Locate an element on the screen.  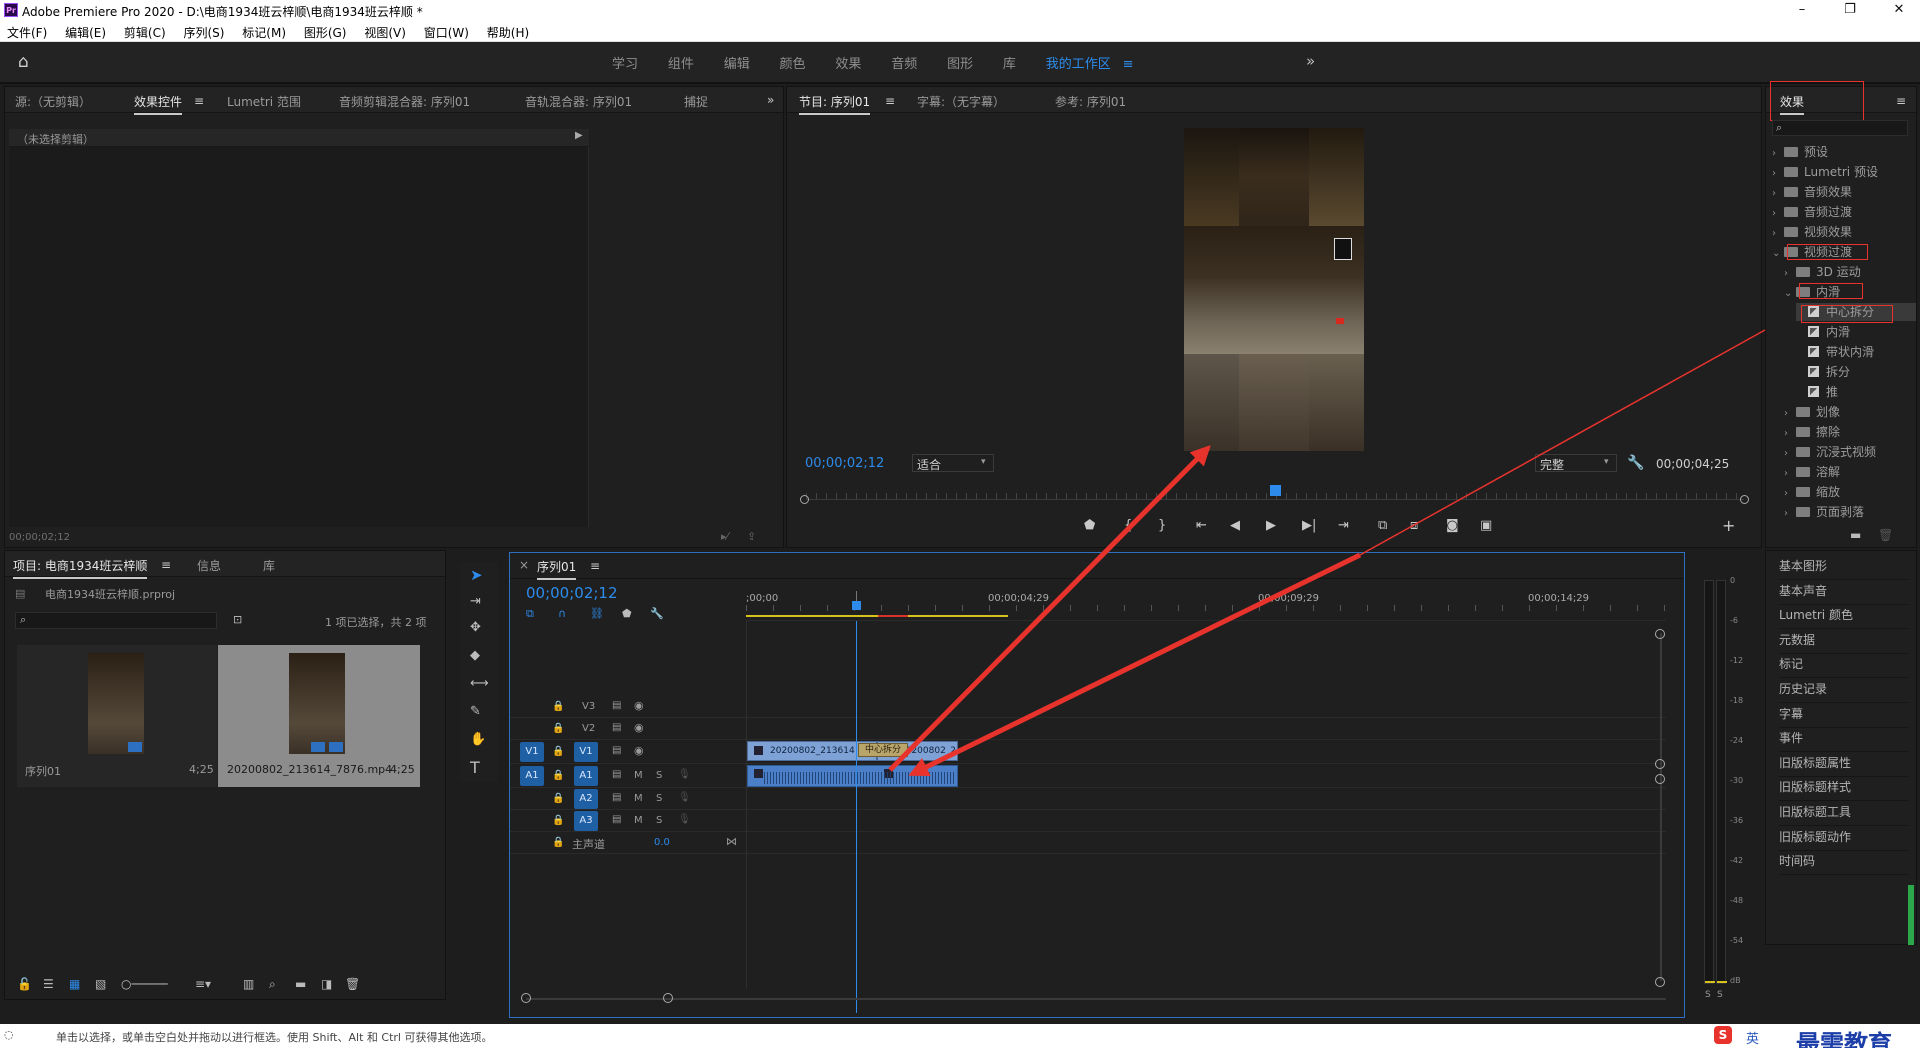
tab-audio-track-mixer: 音轨混合器: 序列01 is located at coordinates (578, 101).